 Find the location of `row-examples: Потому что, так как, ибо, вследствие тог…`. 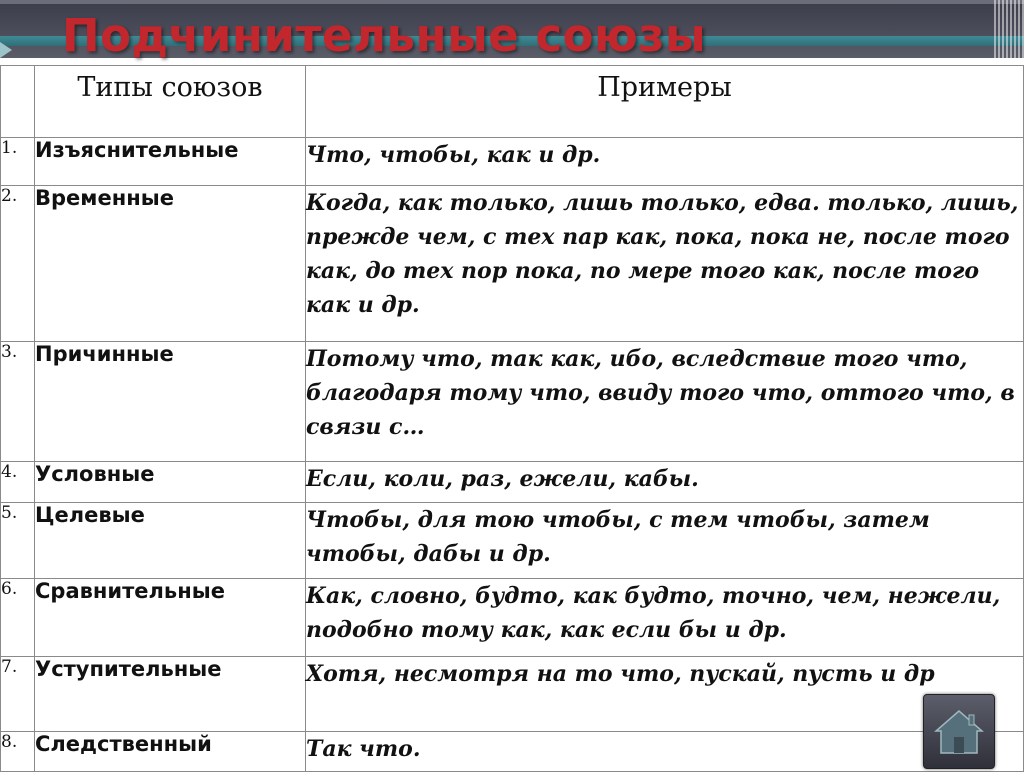

row-examples: Потому что, так как, ибо, вследствие тог… is located at coordinates (664, 401).